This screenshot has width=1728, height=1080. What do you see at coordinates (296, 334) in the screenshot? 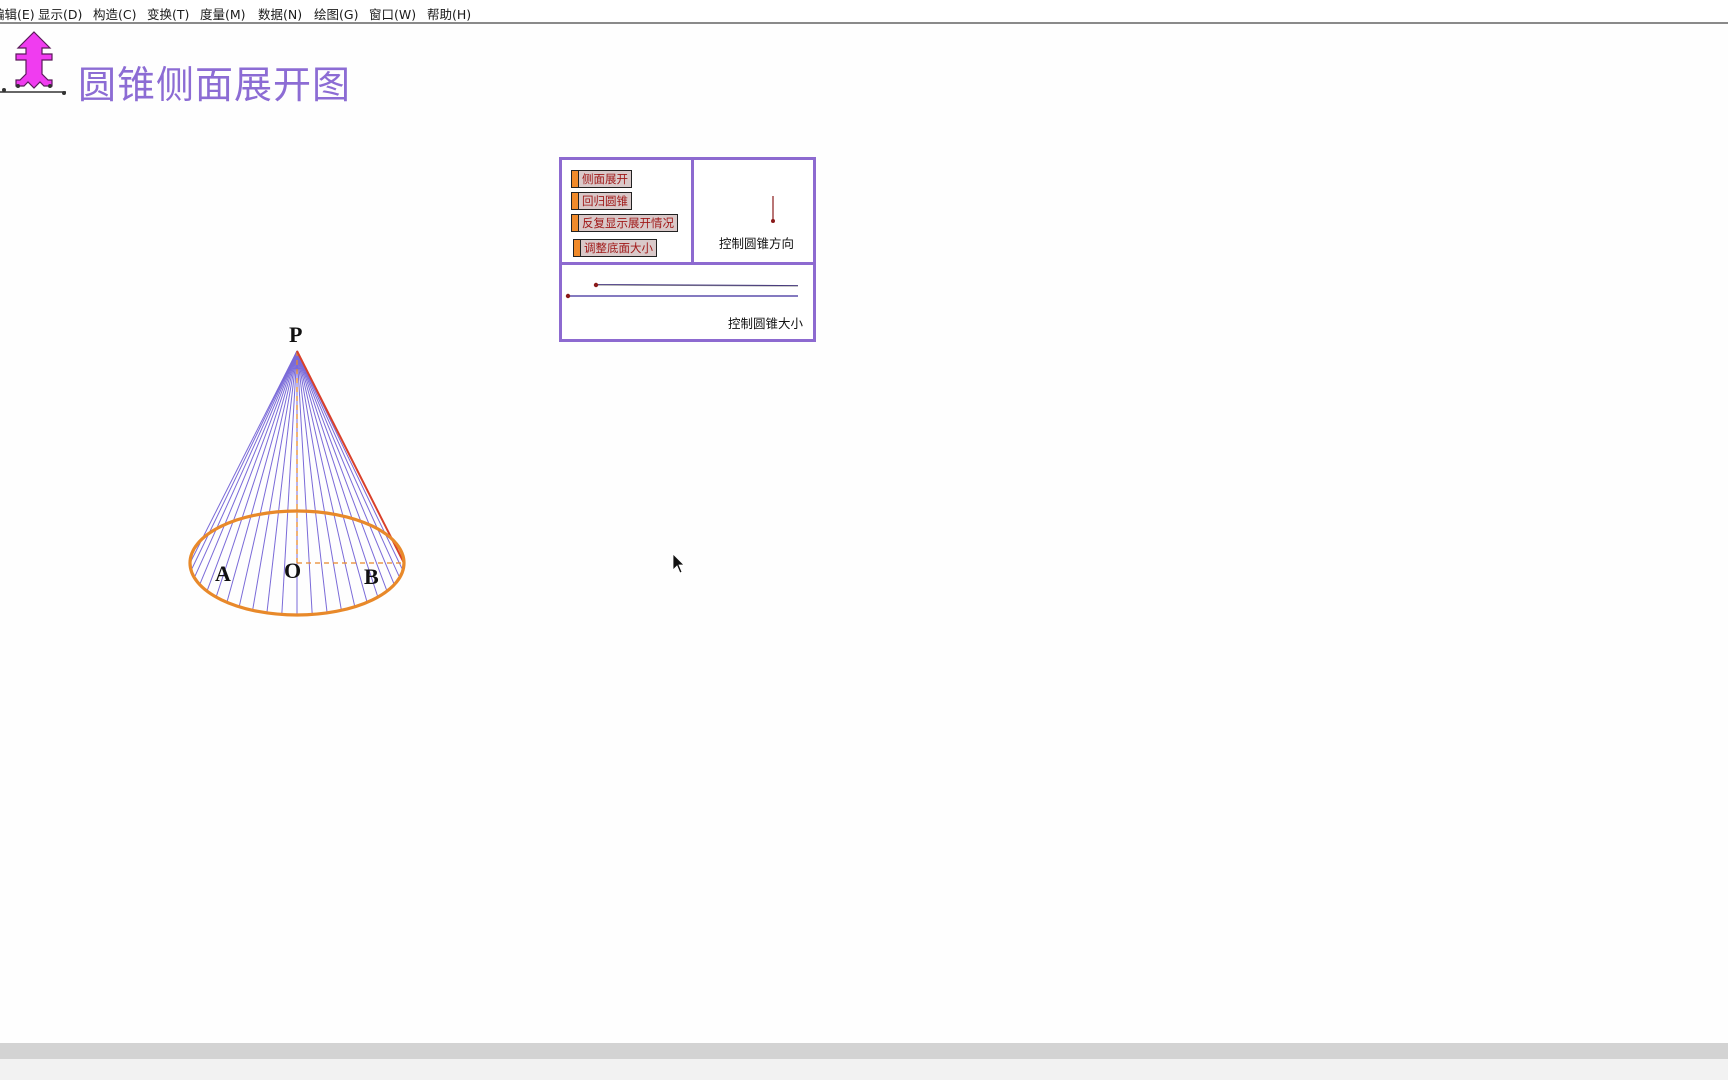
I see `point-label-p: P` at bounding box center [296, 334].